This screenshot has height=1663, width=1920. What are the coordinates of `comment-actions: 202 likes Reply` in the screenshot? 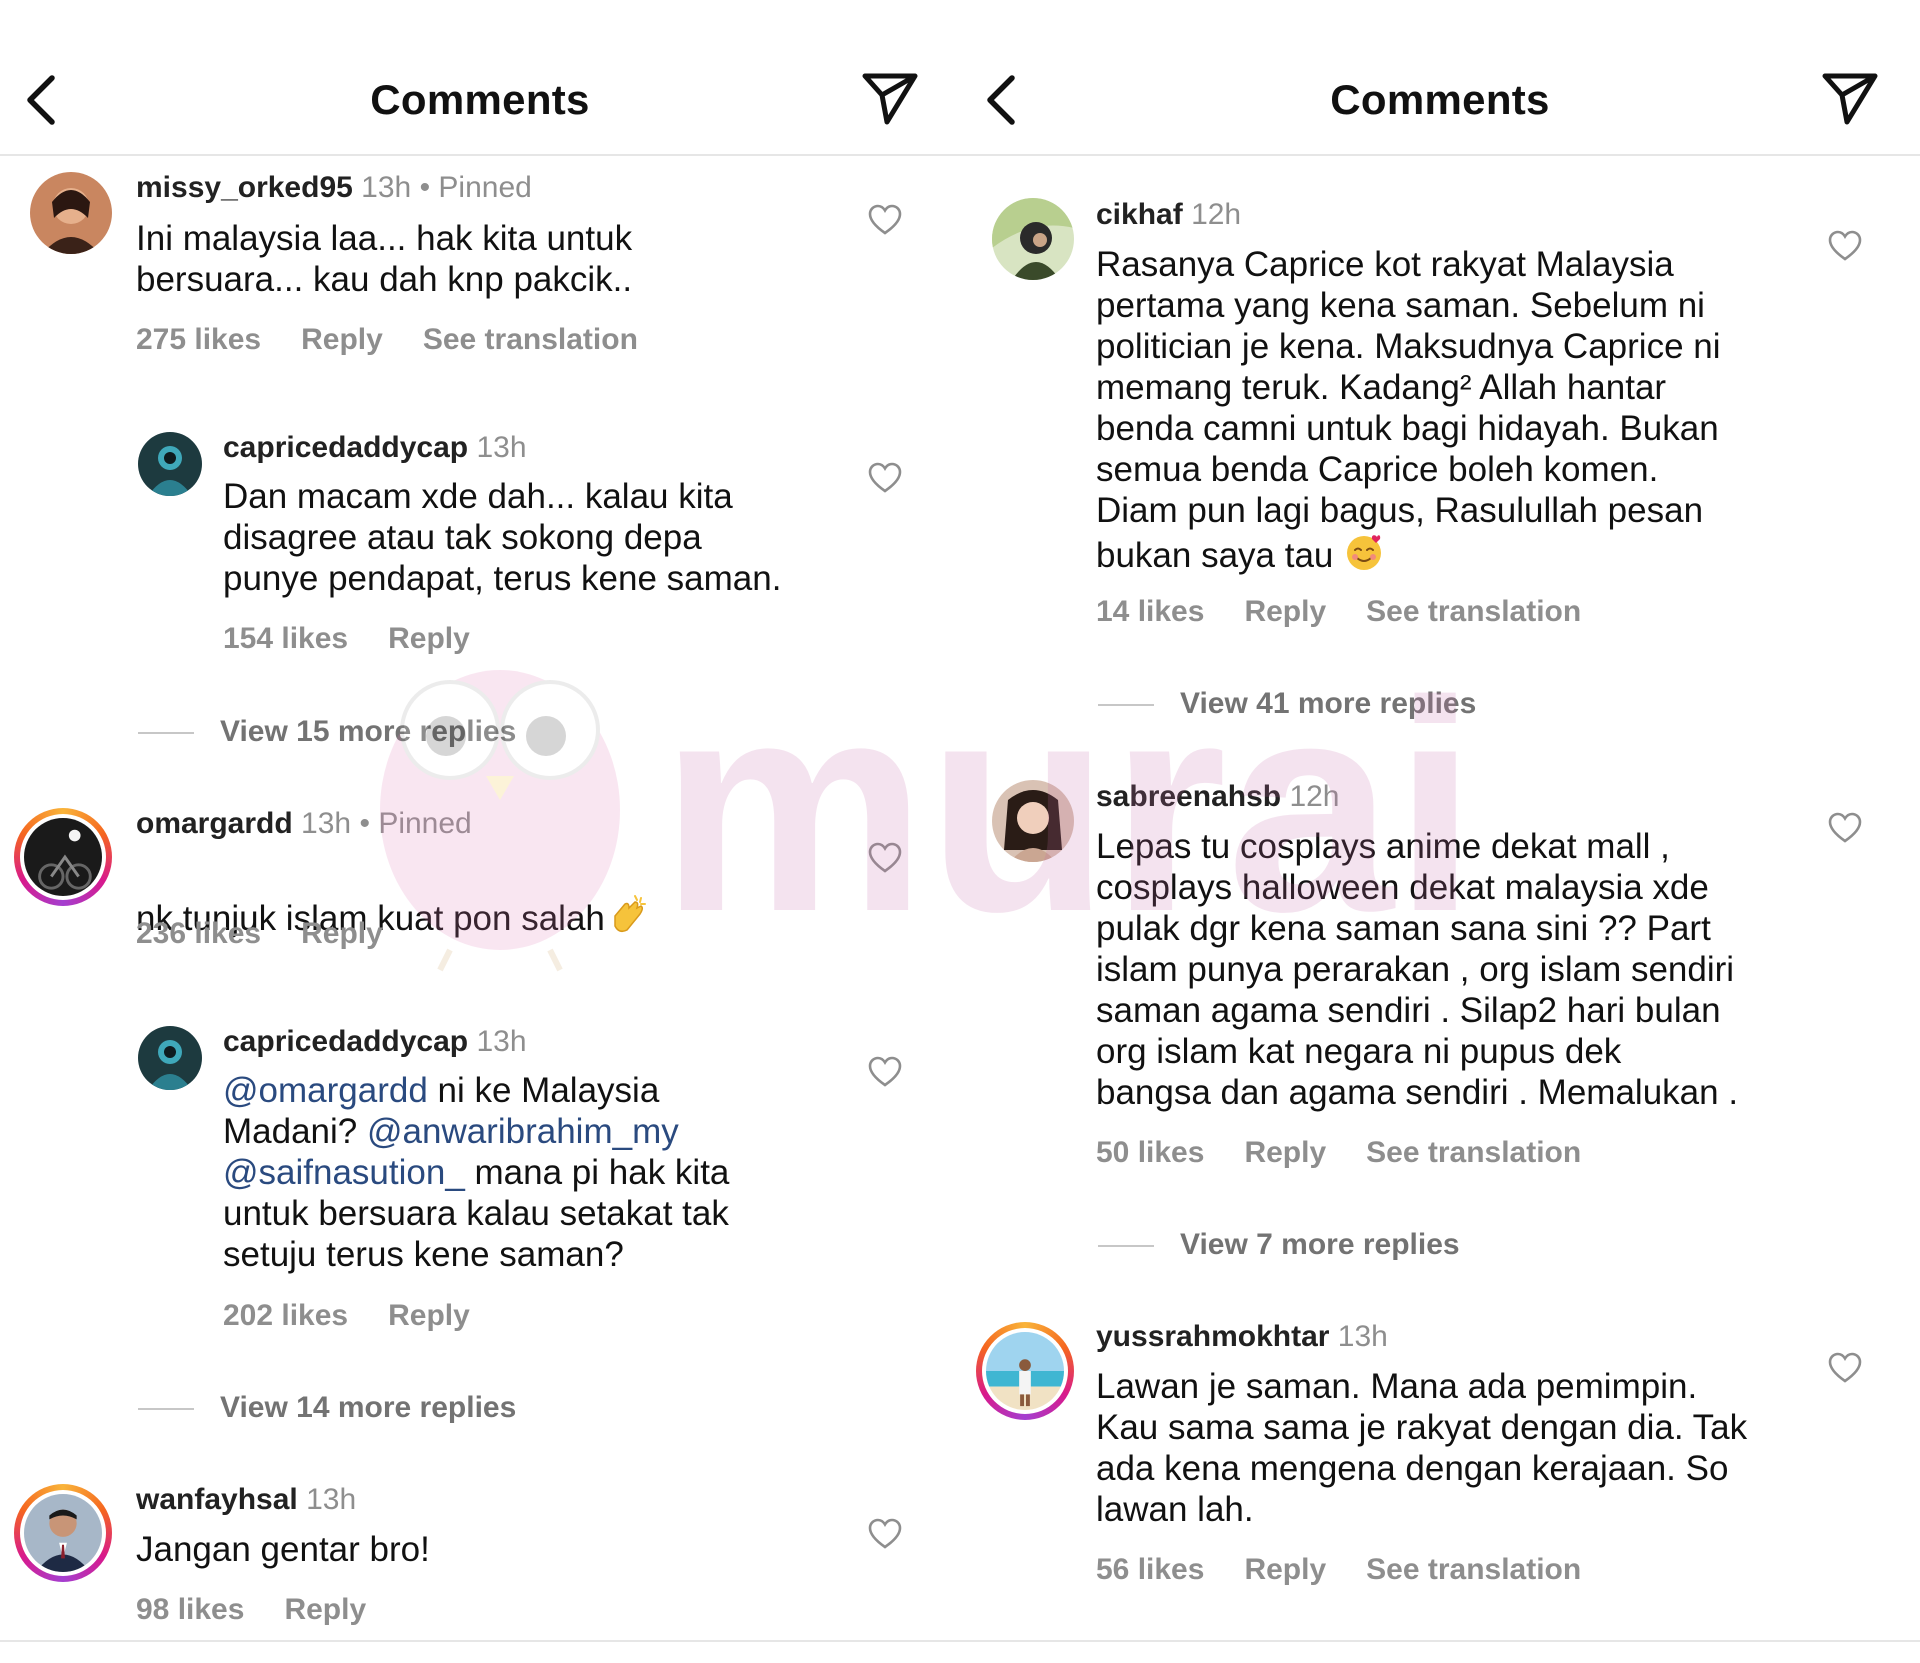 It's located at (366, 1316).